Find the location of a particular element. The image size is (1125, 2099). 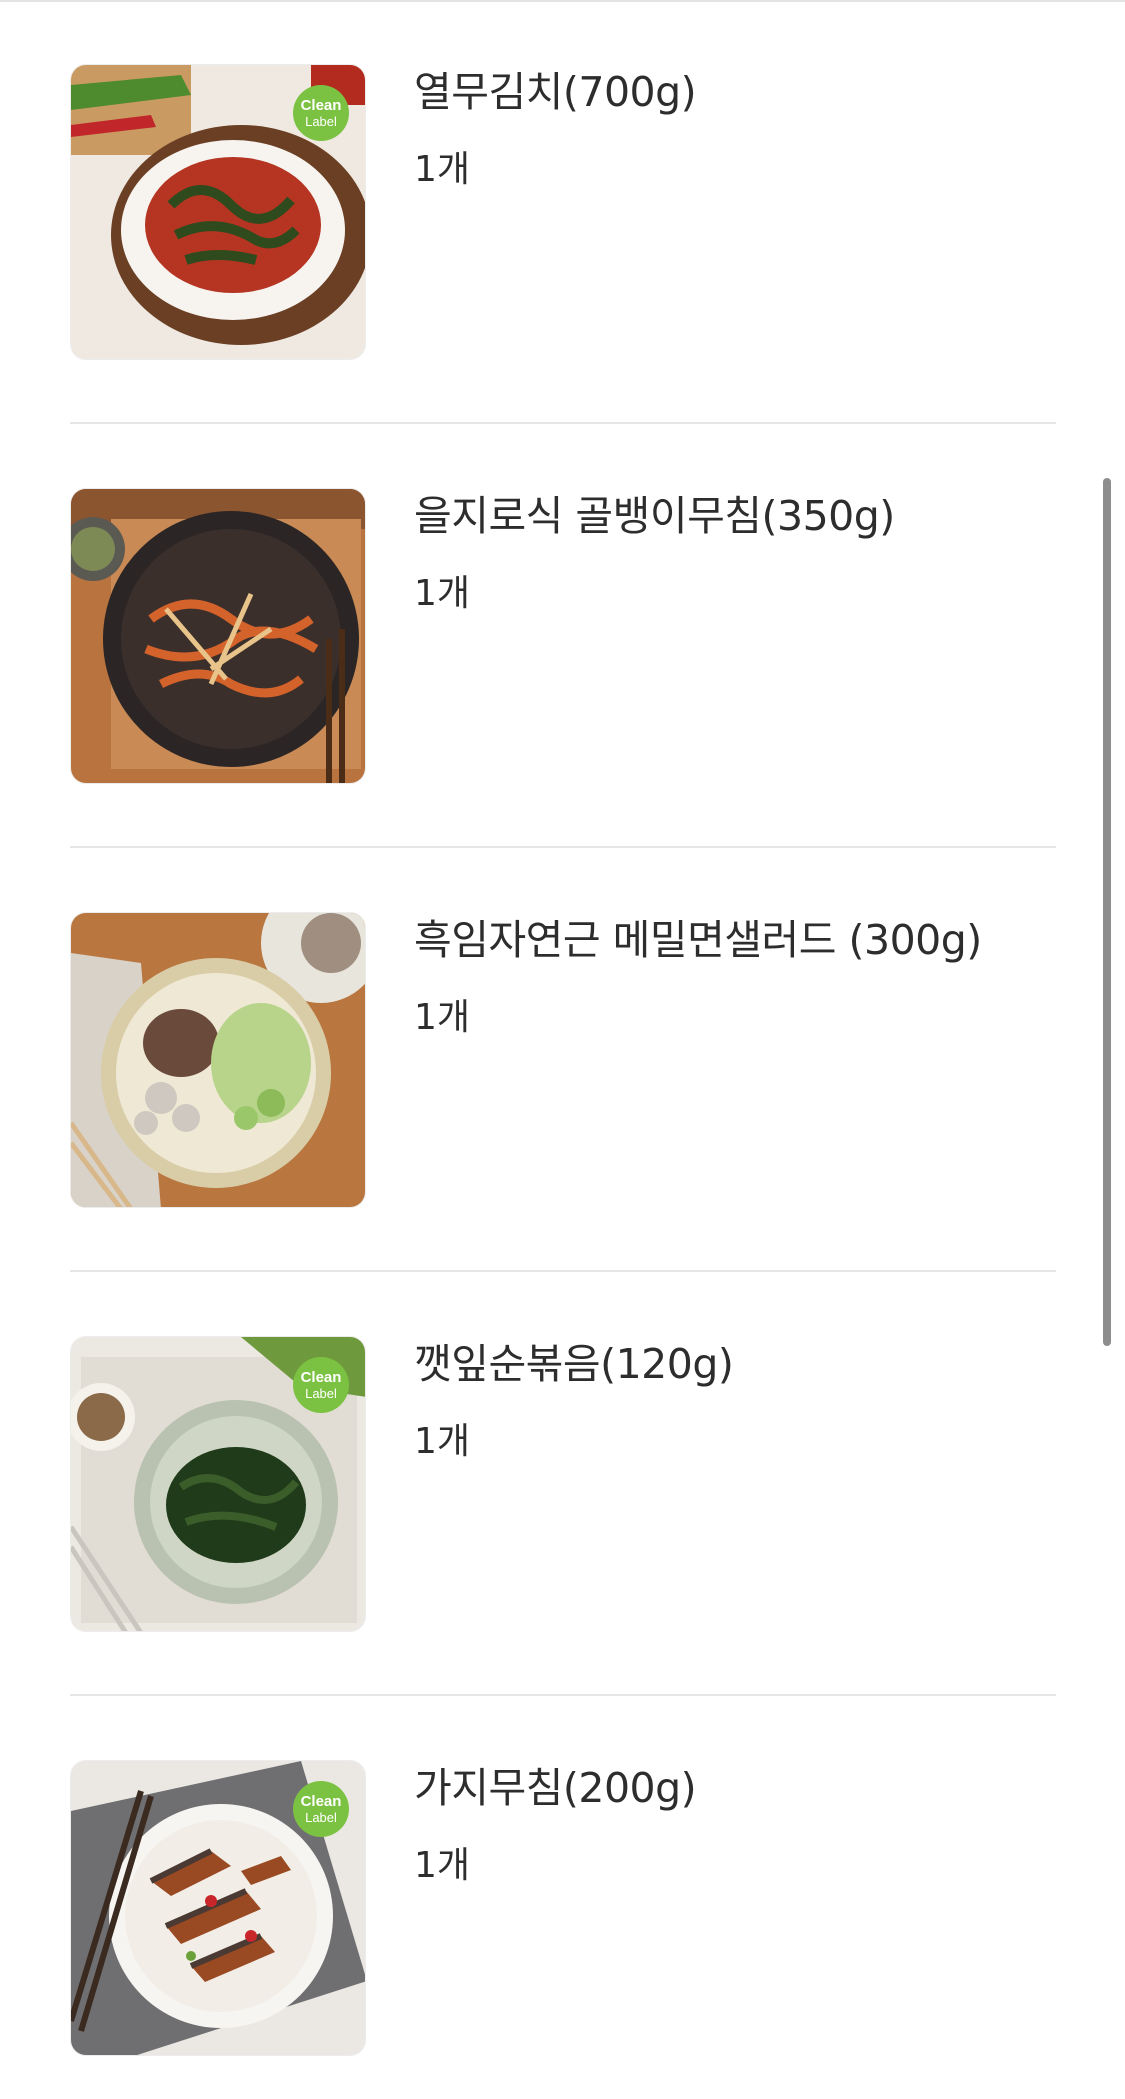

product-title: 가지무침(200g) is located at coordinates (555, 1788).